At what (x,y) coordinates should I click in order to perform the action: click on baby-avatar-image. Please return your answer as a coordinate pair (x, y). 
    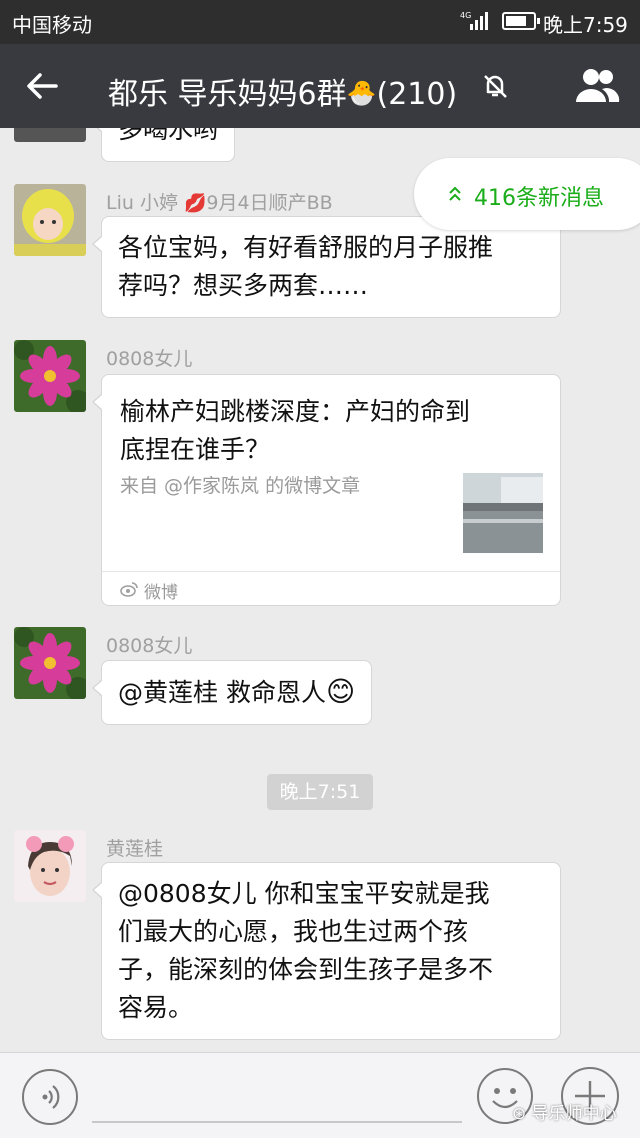
    Looking at the image, I should click on (50, 220).